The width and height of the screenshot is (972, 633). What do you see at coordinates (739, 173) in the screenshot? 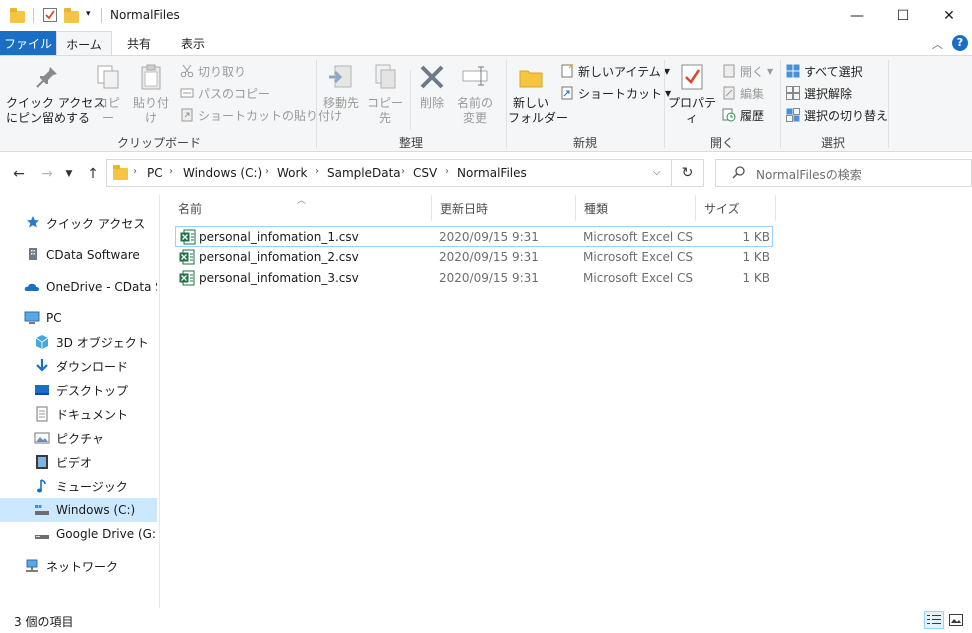
I see `search-icon` at bounding box center [739, 173].